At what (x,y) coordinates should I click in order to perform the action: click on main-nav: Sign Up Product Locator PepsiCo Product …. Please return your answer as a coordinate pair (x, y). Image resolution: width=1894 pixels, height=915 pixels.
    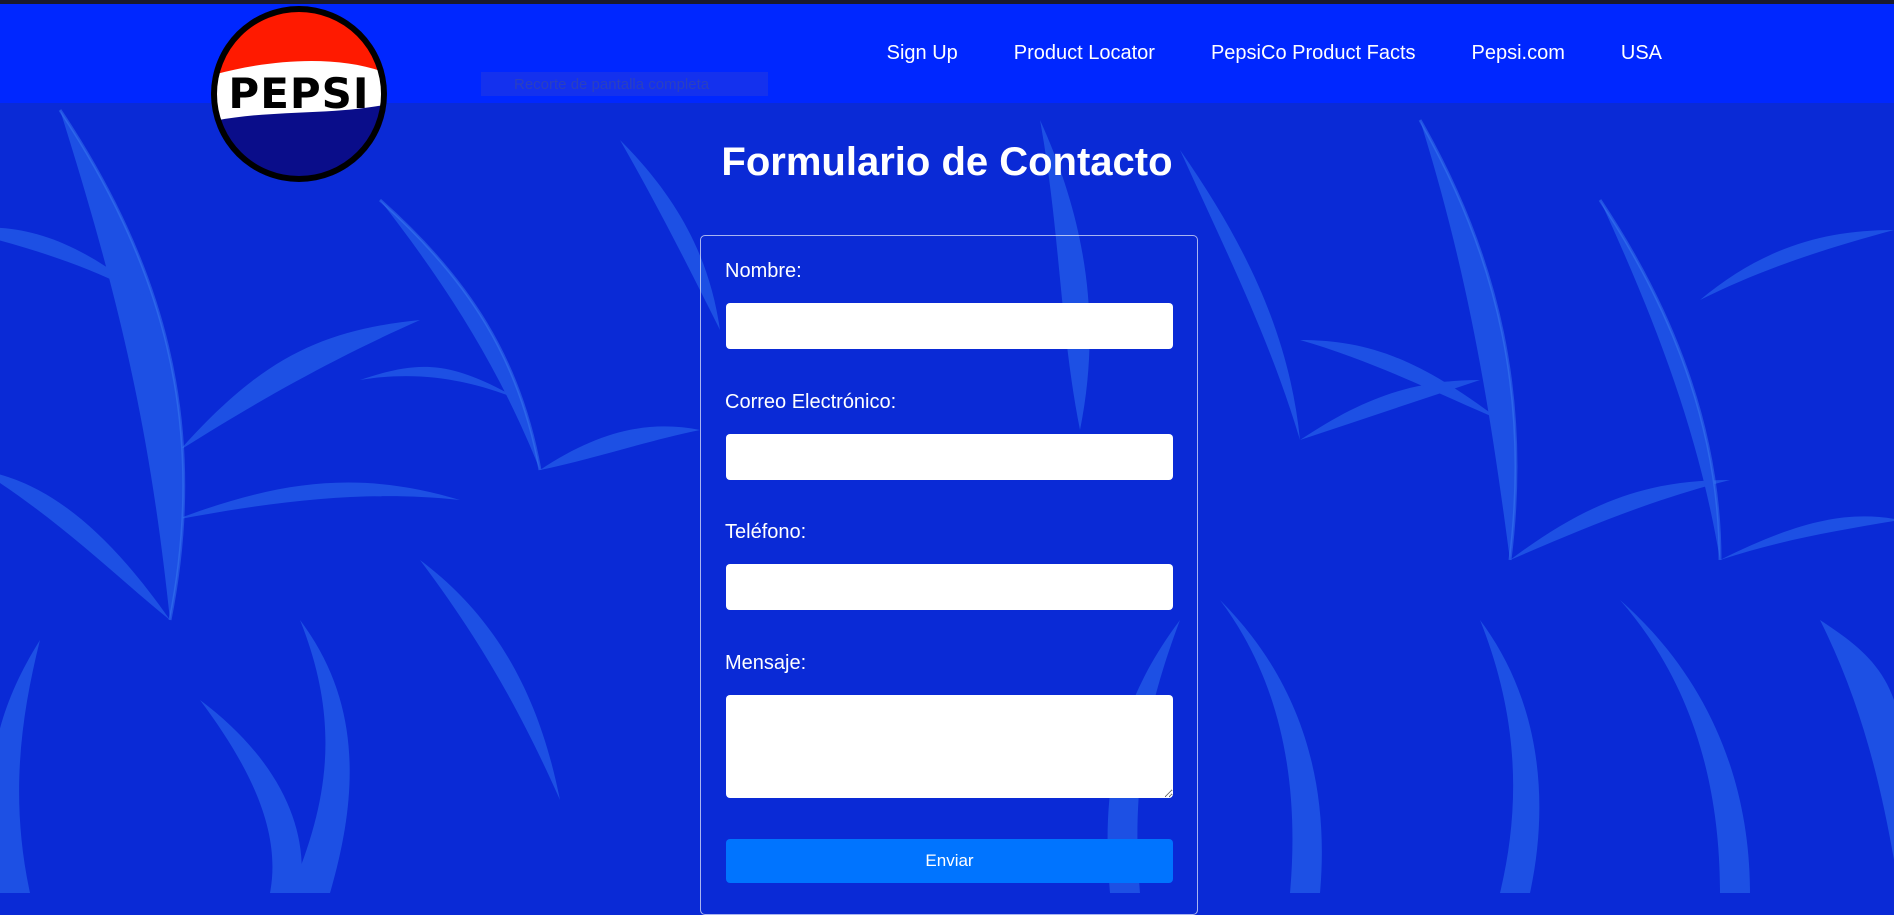
    Looking at the image, I should click on (1246, 53).